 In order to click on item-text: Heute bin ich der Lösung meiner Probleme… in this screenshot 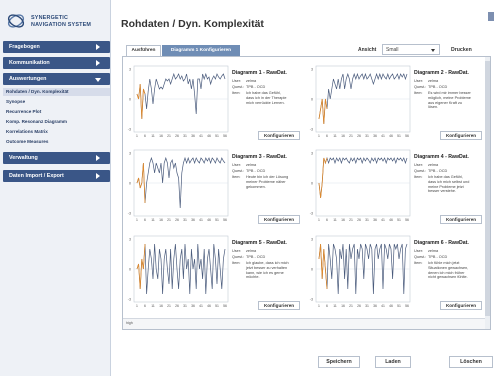, I will do `click(267, 182)`.